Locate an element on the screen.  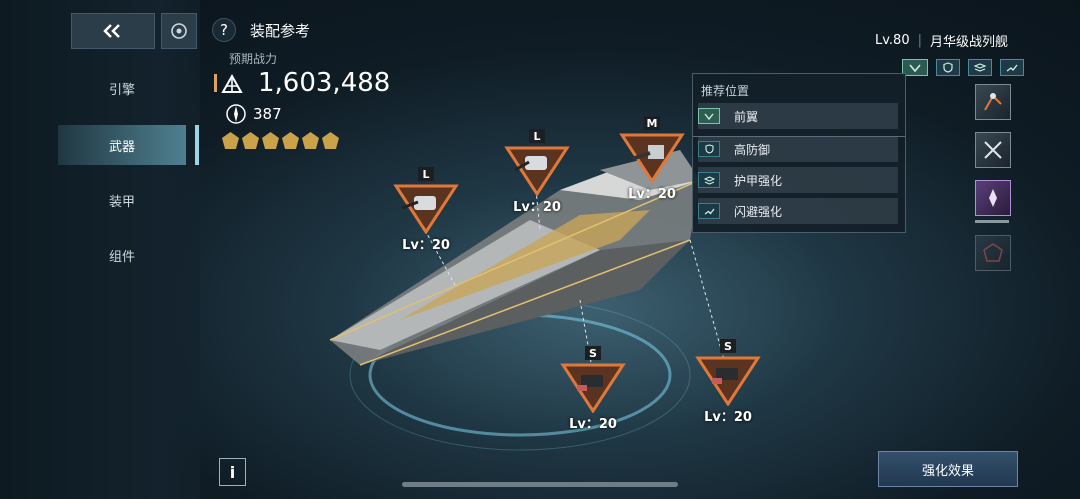
popup-row-front-wing: 前翼 is located at coordinates (798, 116).